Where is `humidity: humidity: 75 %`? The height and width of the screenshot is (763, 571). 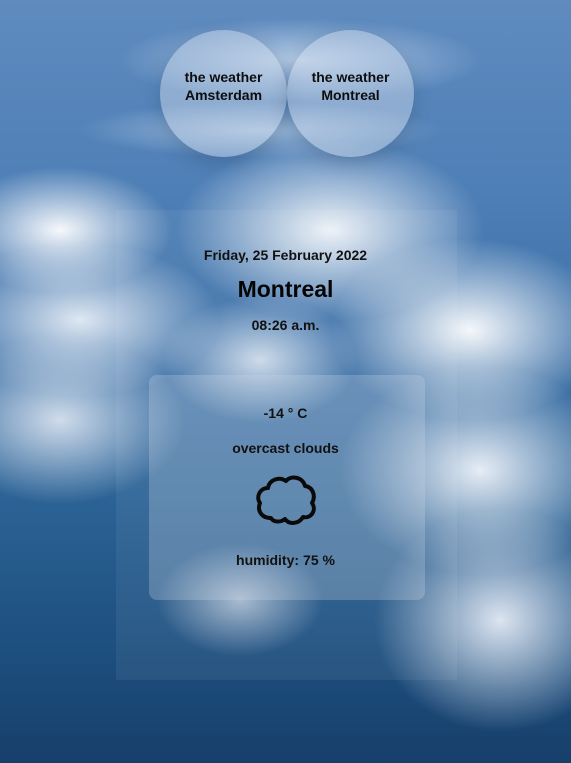 humidity: humidity: 75 % is located at coordinates (285, 560).